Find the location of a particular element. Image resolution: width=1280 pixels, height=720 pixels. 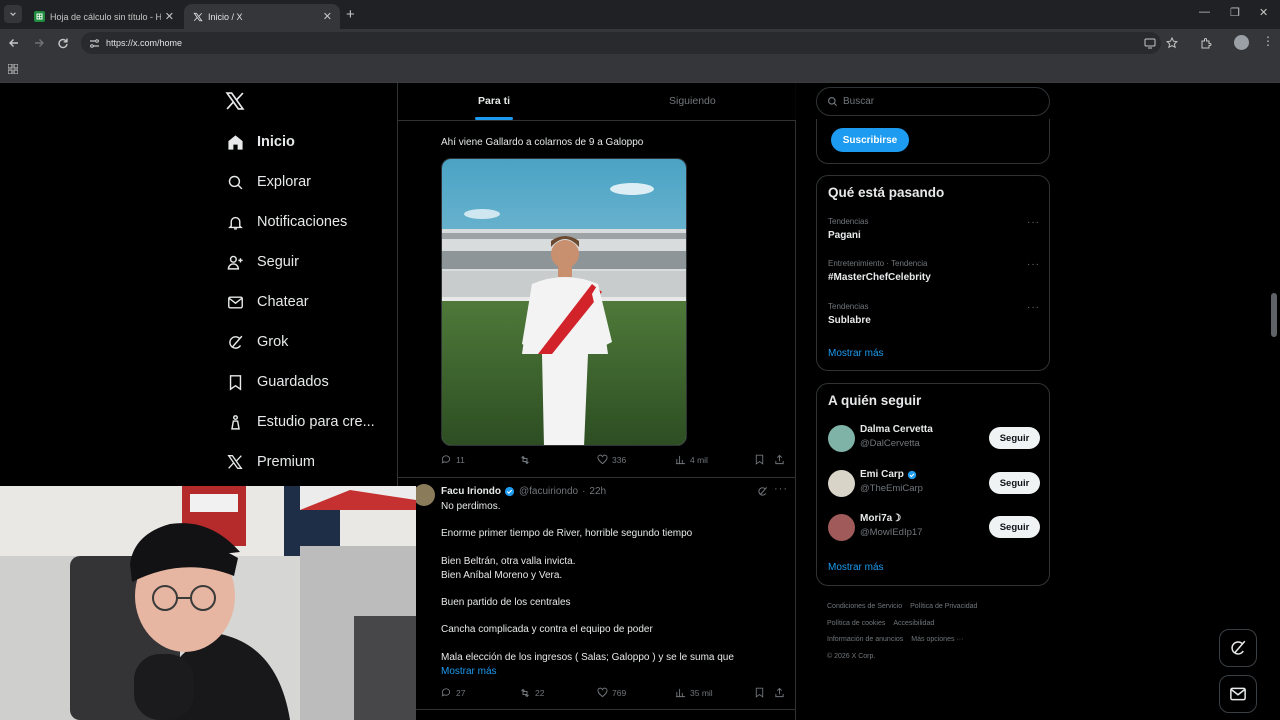

page-scrollbar is located at coordinates (1274, 315).